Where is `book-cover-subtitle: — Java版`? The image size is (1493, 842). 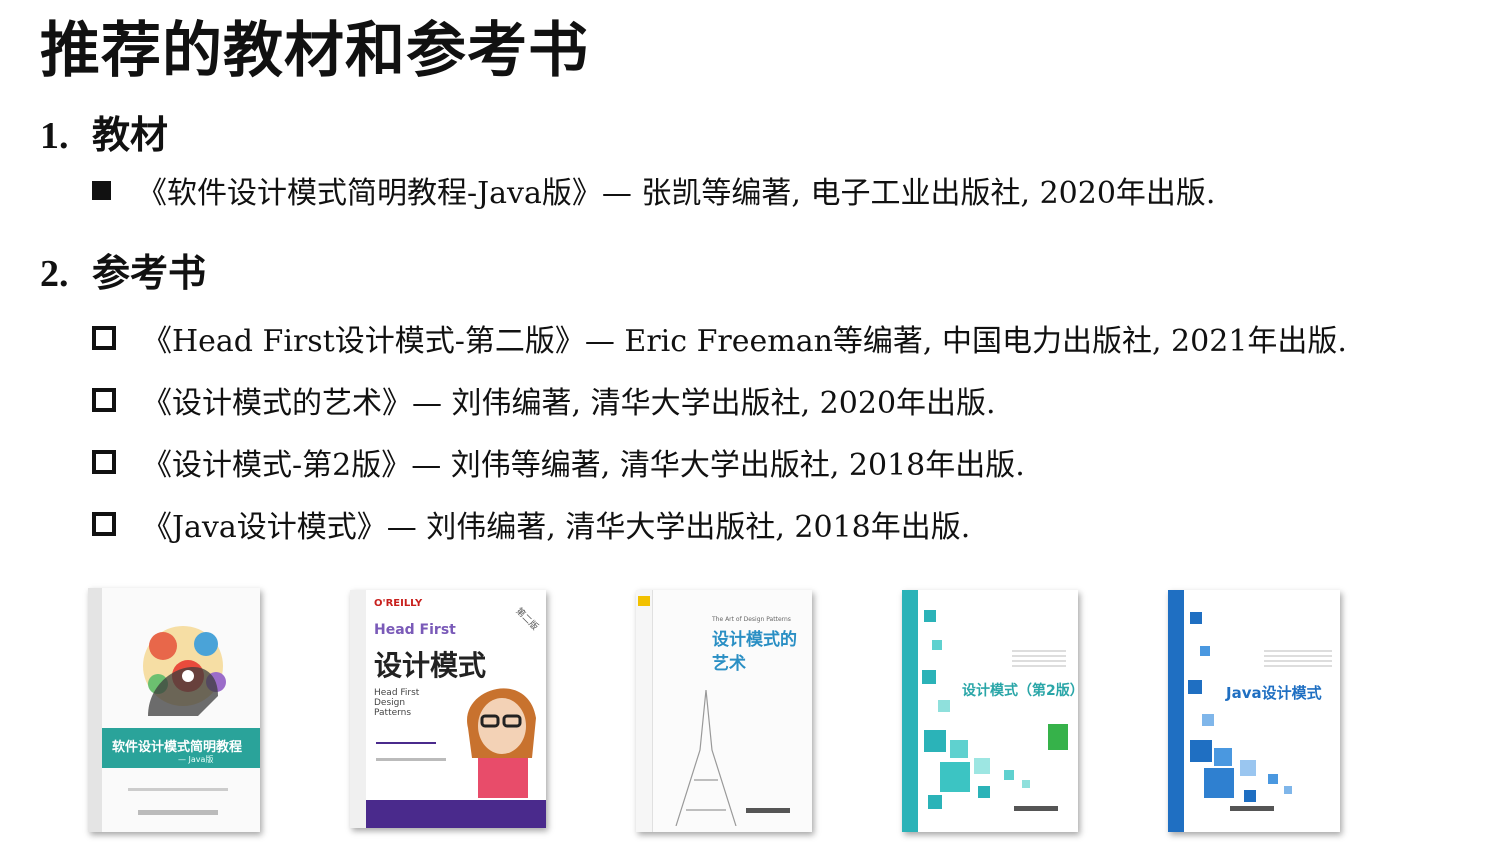
book-cover-subtitle: — Java版 is located at coordinates (196, 759).